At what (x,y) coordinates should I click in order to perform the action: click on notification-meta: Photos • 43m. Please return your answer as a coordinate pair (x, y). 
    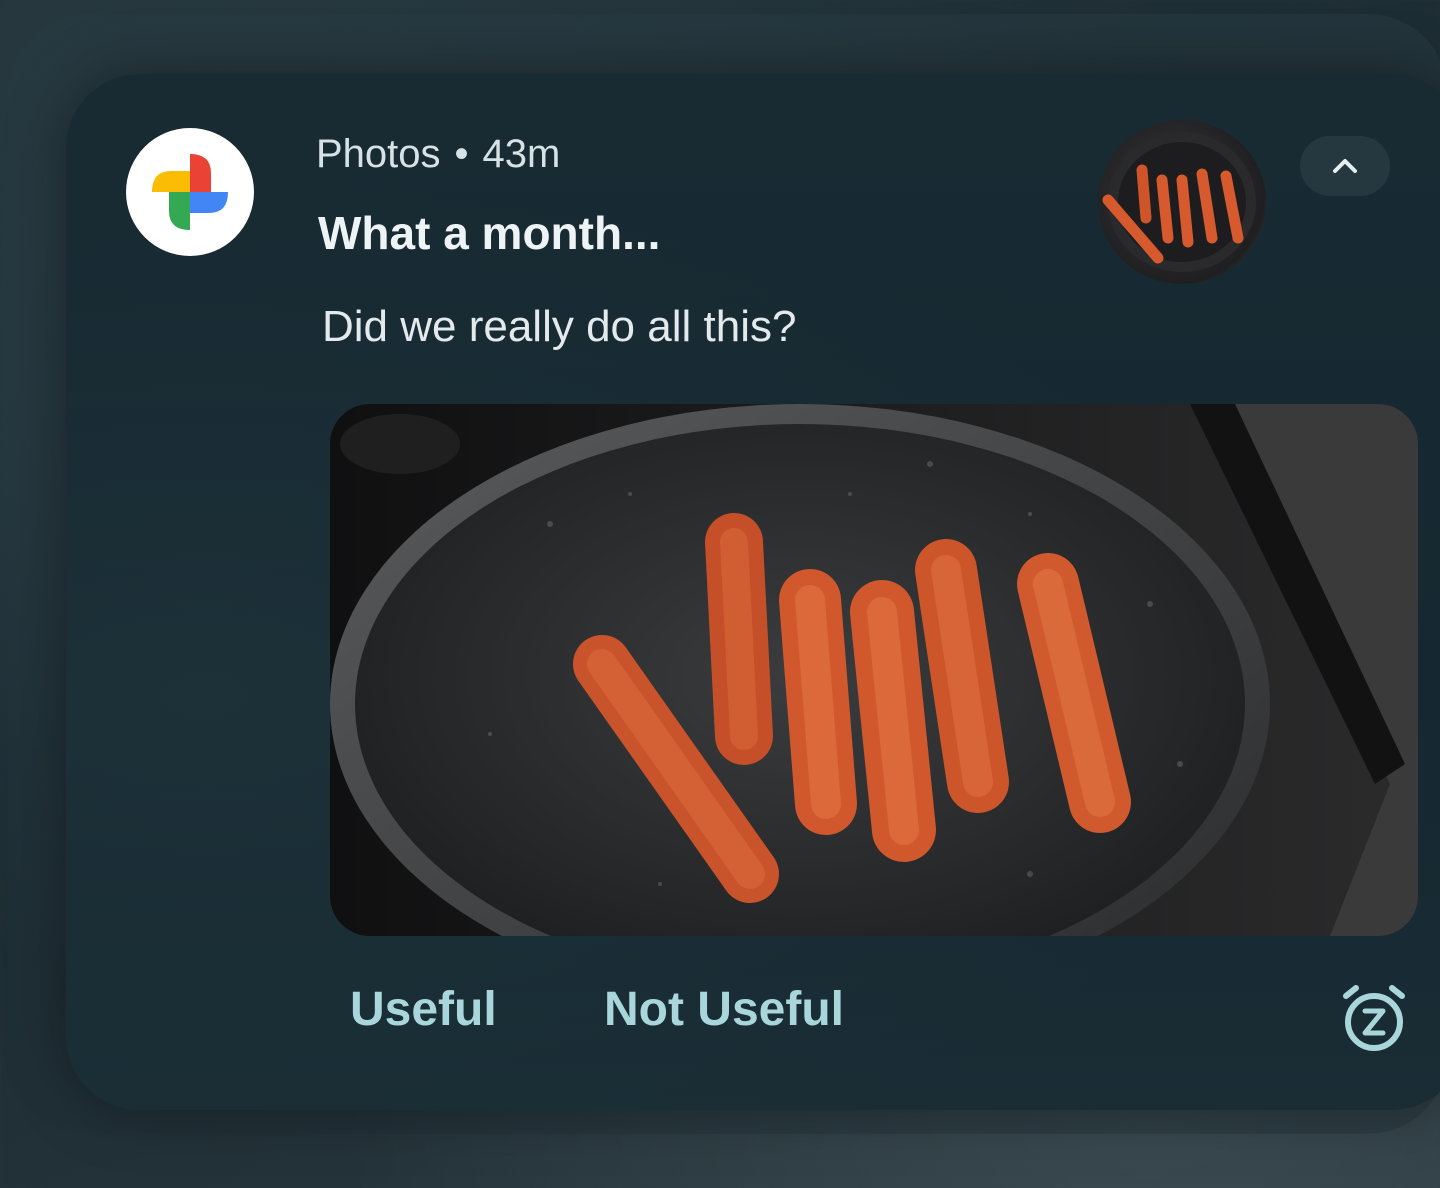
    Looking at the image, I should click on (438, 154).